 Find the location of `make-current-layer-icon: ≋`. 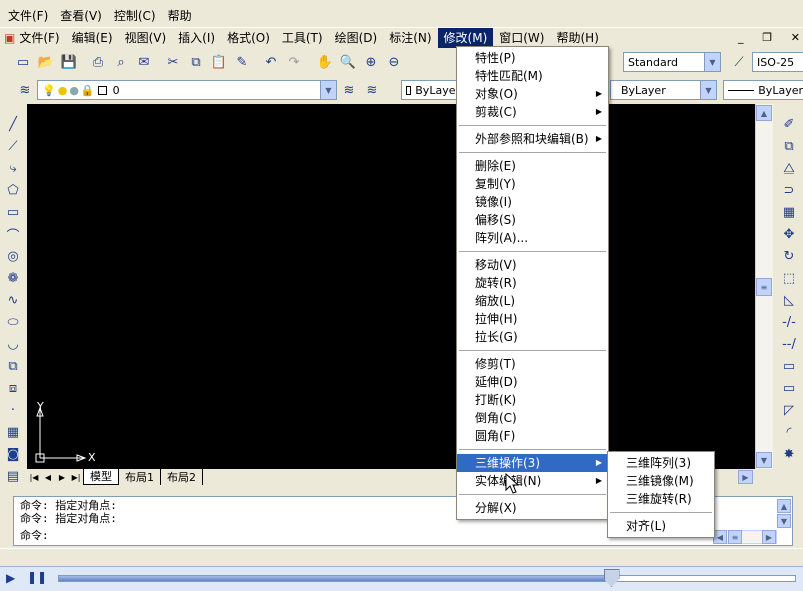

make-current-layer-icon: ≋ is located at coordinates (349, 90).